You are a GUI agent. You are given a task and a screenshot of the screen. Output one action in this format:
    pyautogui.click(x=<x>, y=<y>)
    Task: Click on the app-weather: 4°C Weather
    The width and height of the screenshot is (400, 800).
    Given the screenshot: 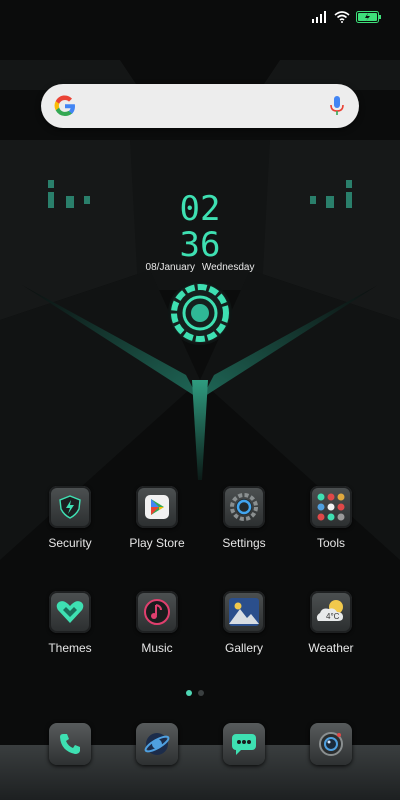 What is the action you would take?
    pyautogui.click(x=331, y=623)
    